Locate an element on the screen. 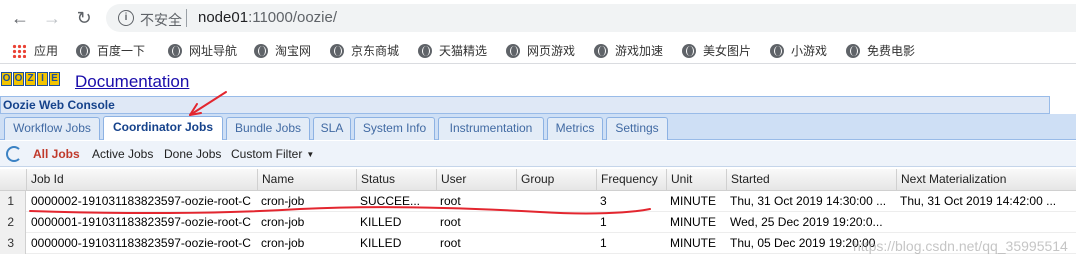  row-number: 1 is located at coordinates (13, 201).